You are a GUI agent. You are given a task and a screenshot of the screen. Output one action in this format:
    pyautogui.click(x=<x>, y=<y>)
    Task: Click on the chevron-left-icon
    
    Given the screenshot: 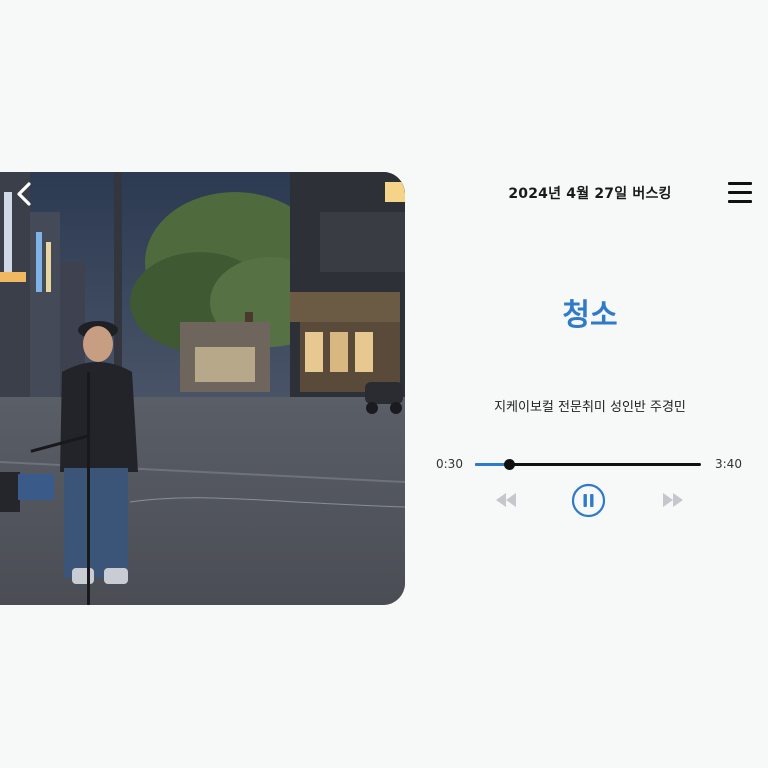 What is the action you would take?
    pyautogui.click(x=24, y=194)
    